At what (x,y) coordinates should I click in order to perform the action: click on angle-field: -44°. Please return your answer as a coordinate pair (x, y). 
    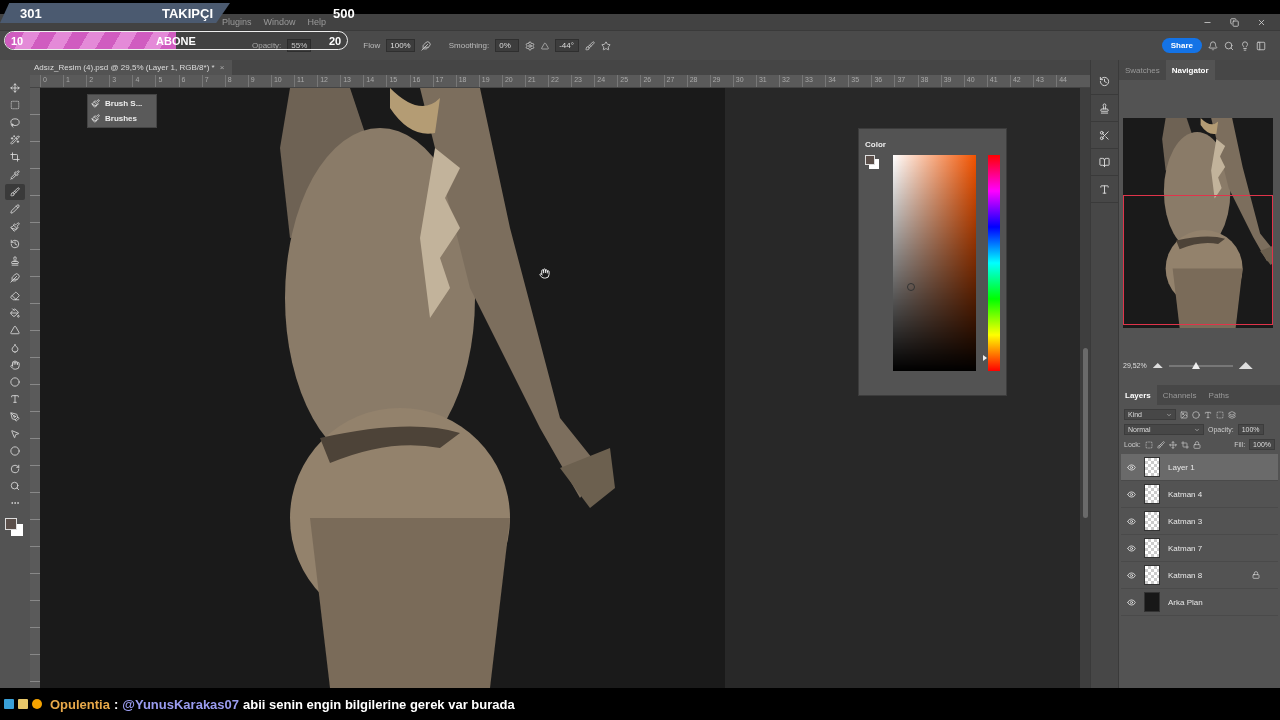
    Looking at the image, I should click on (567, 45).